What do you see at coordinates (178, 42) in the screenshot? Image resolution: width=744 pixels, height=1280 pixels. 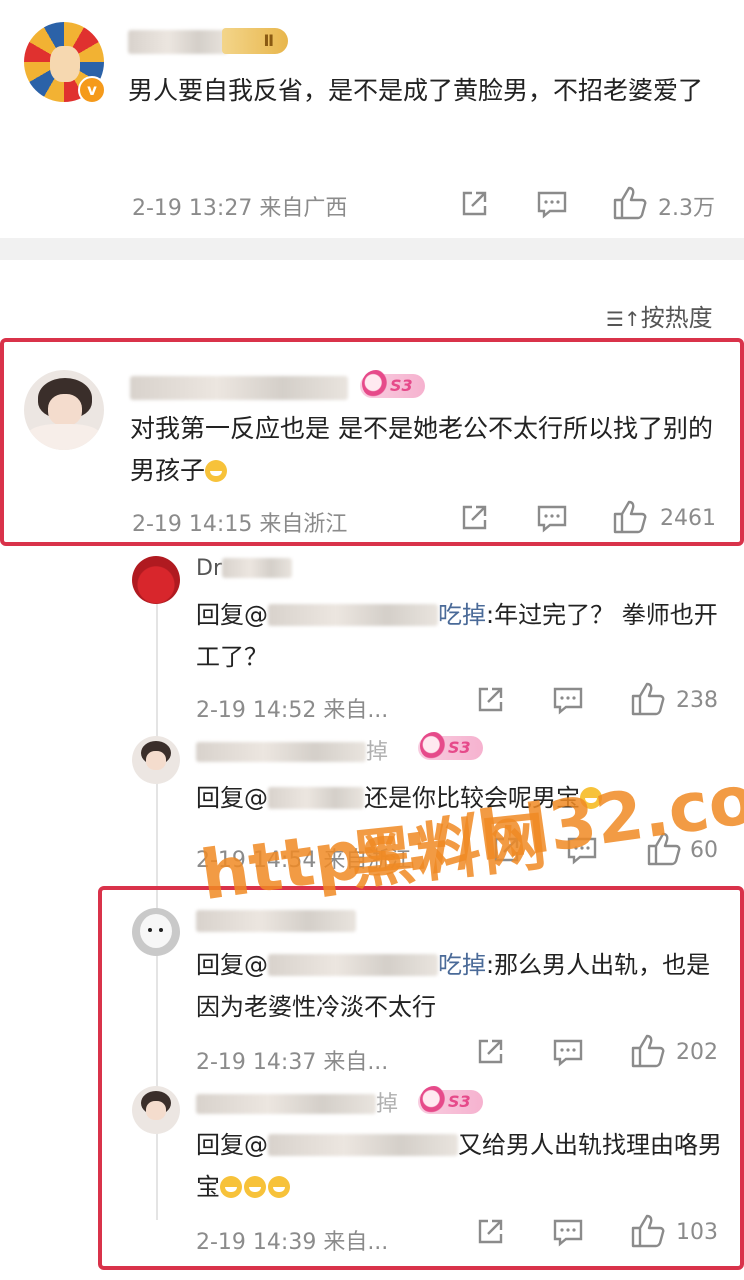 I see `post-username` at bounding box center [178, 42].